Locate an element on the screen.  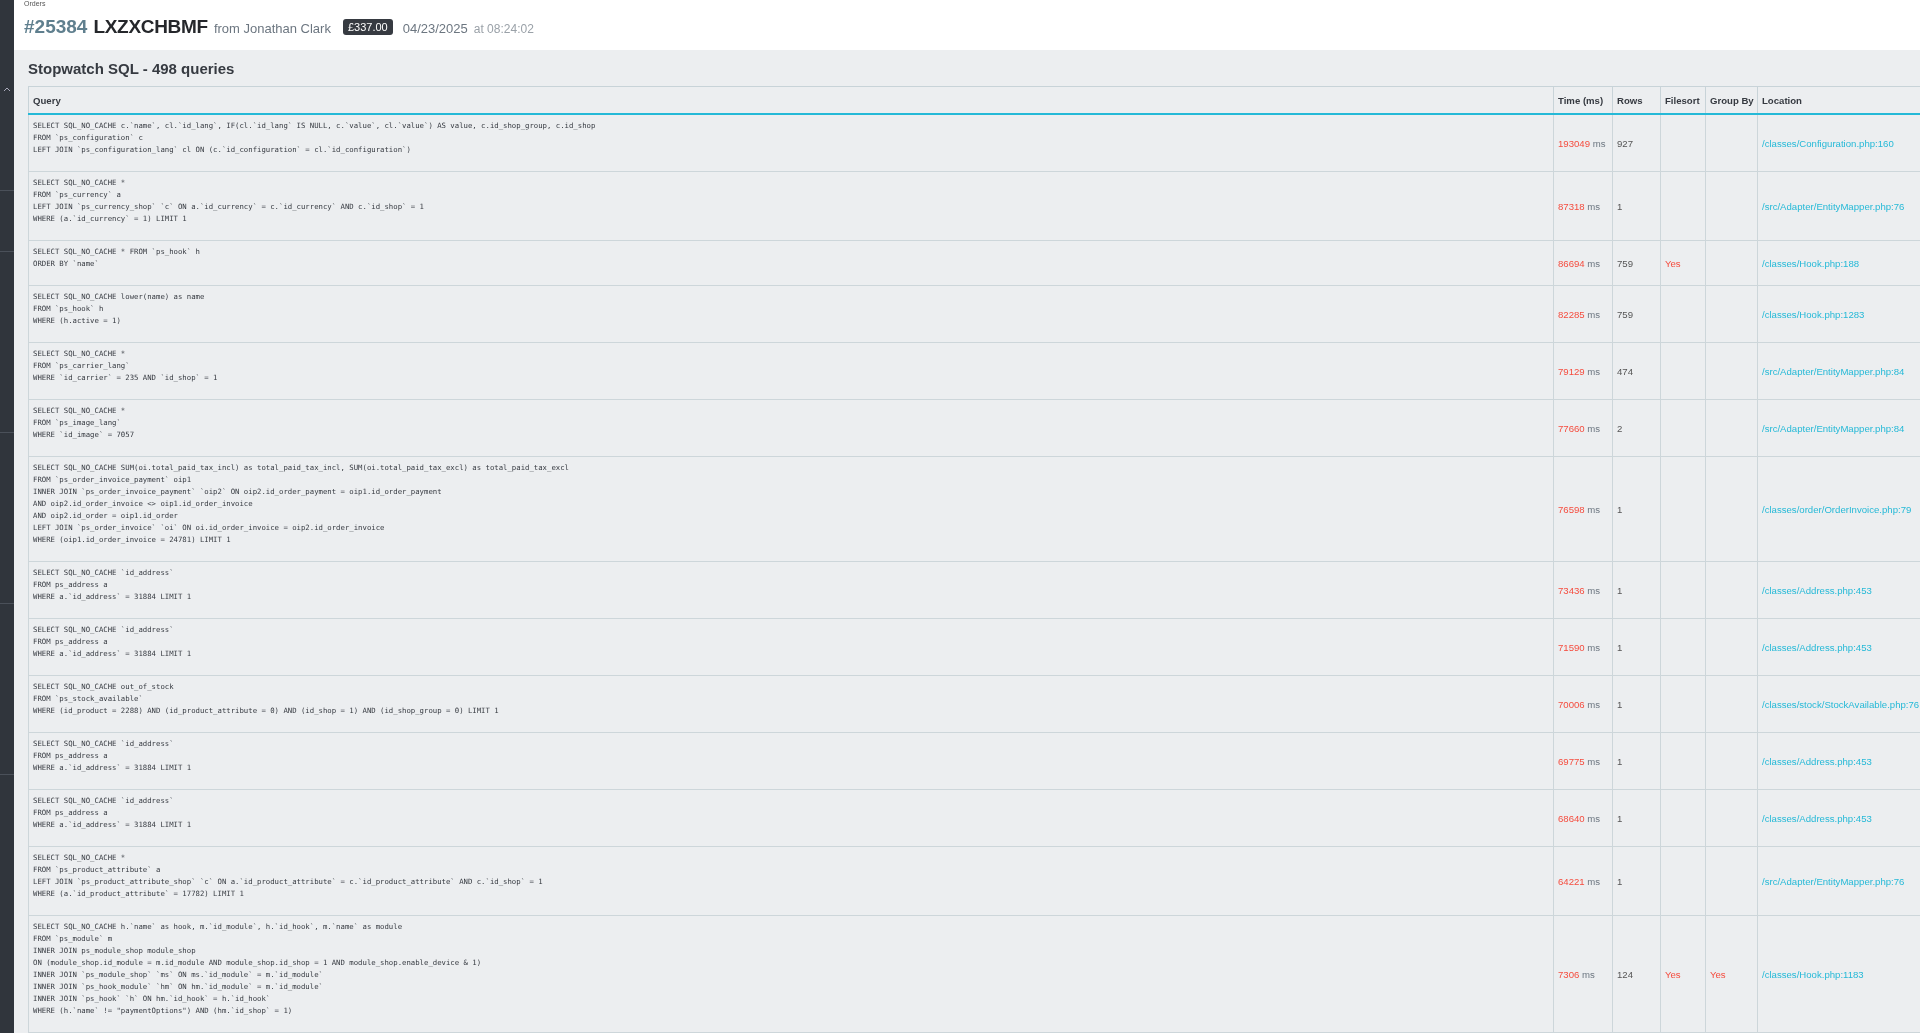
time-value: 73436 is located at coordinates (1571, 590).